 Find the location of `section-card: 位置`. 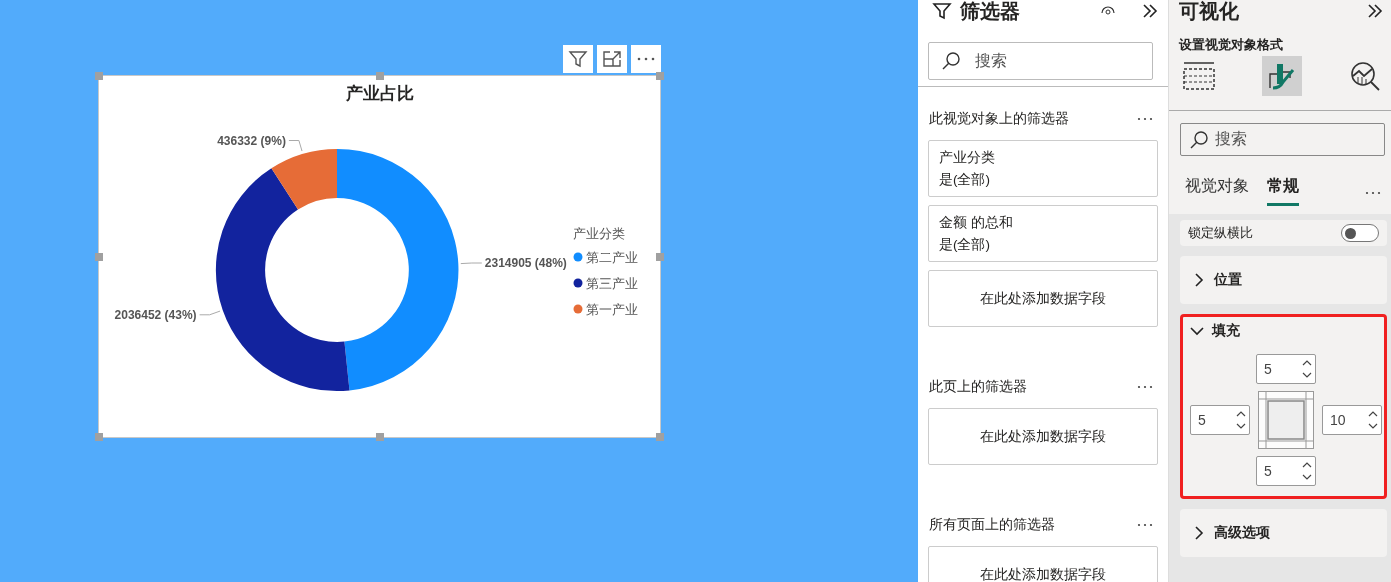

section-card: 位置 is located at coordinates (1283, 280).